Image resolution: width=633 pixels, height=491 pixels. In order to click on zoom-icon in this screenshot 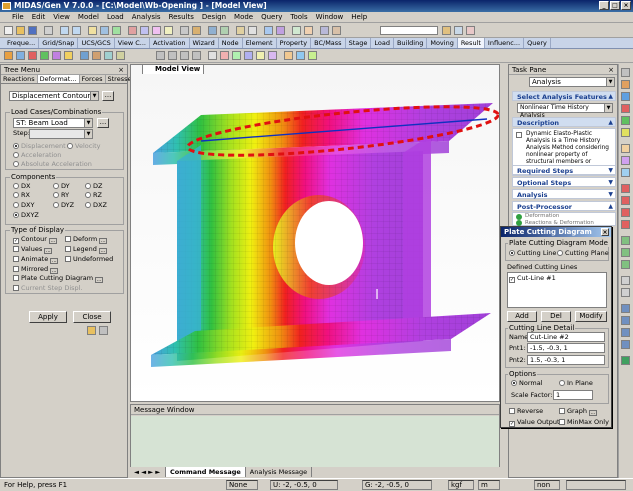, I will do `click(104, 30)`.